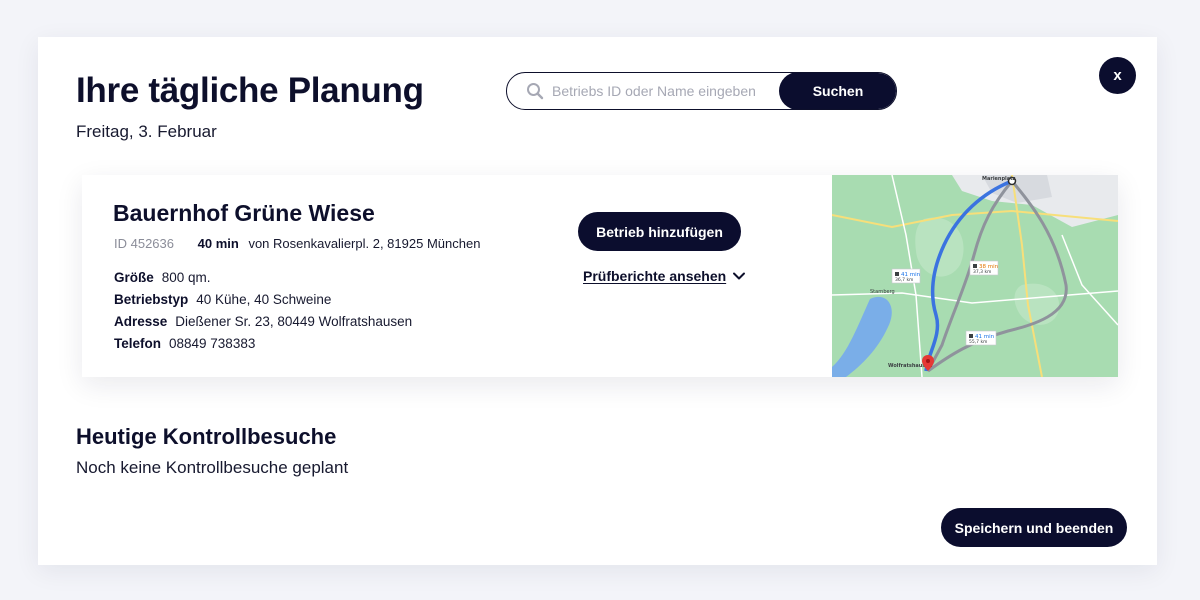 The image size is (1200, 600). What do you see at coordinates (655, 276) in the screenshot?
I see `view-reports-label: Prüfberichte ansehen` at bounding box center [655, 276].